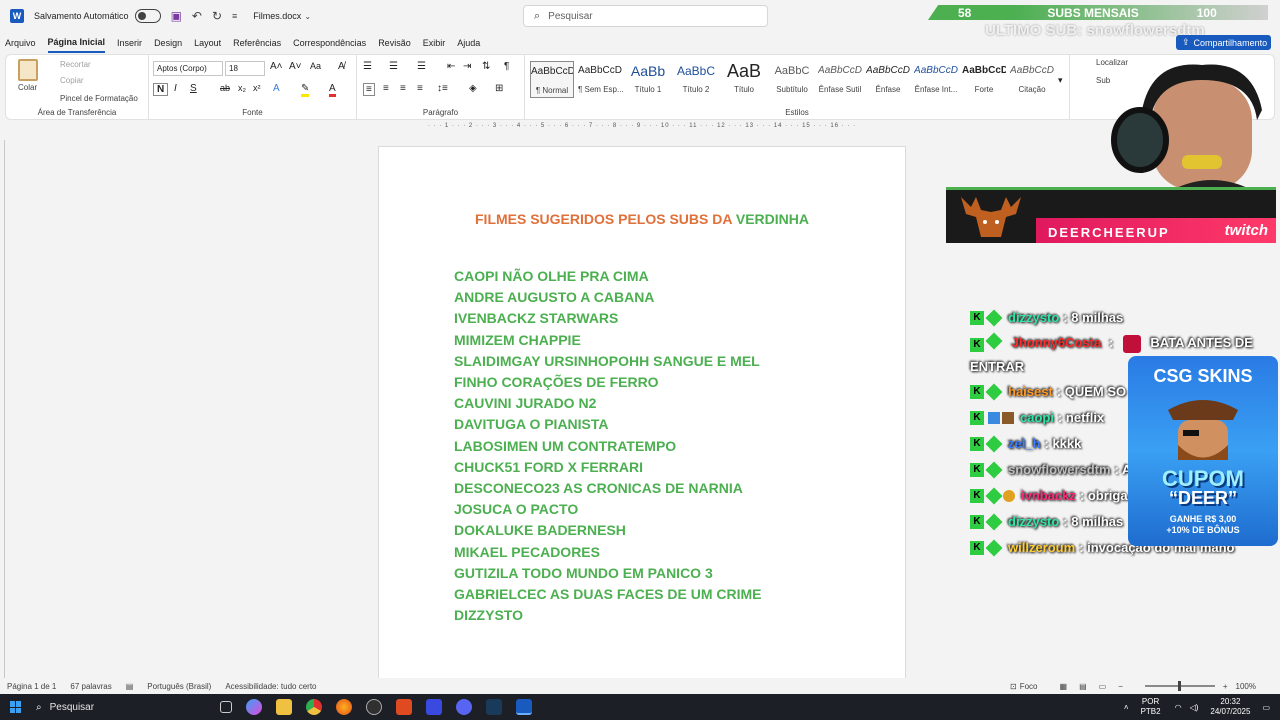 Image resolution: width=1280 pixels, height=720 pixels. I want to click on discord-icon, so click(464, 707).